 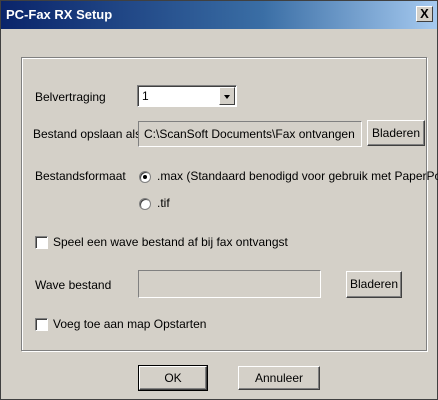 I want to click on bestand-opslaan-browse-button: Bladeren, so click(x=396, y=133).